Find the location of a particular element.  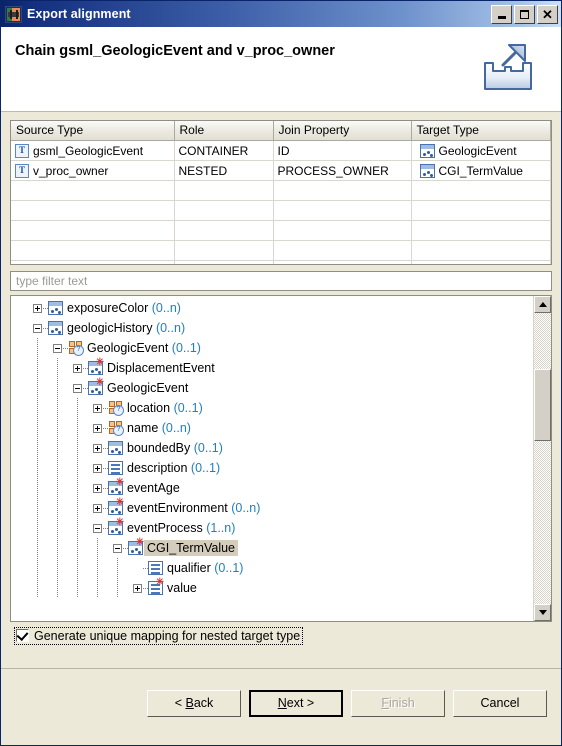

tree-node: ? GeologicEvent (0..1) is located at coordinates (272, 348).